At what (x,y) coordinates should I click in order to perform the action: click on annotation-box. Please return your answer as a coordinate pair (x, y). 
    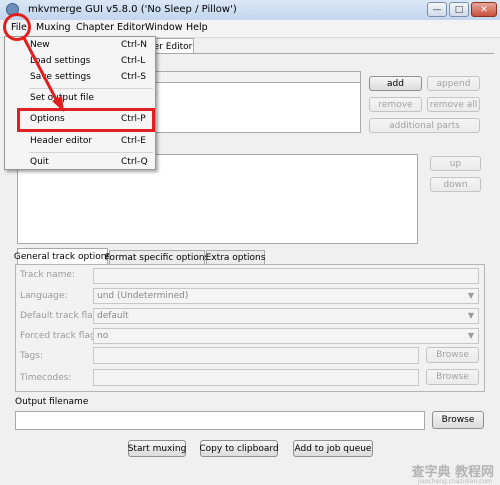
    Looking at the image, I should click on (86, 120).